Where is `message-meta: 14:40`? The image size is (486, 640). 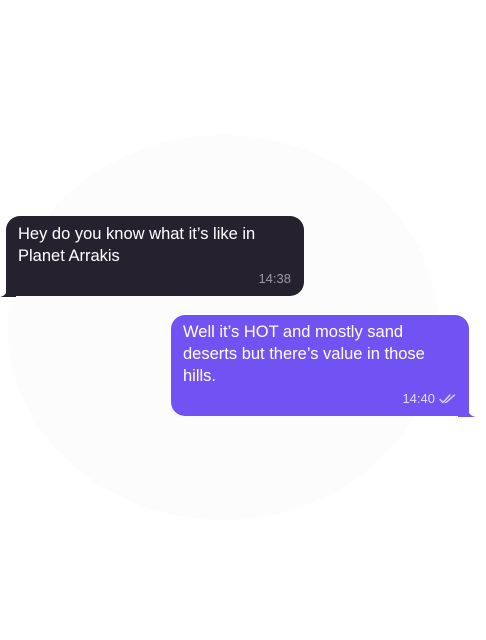 message-meta: 14:40 is located at coordinates (429, 399).